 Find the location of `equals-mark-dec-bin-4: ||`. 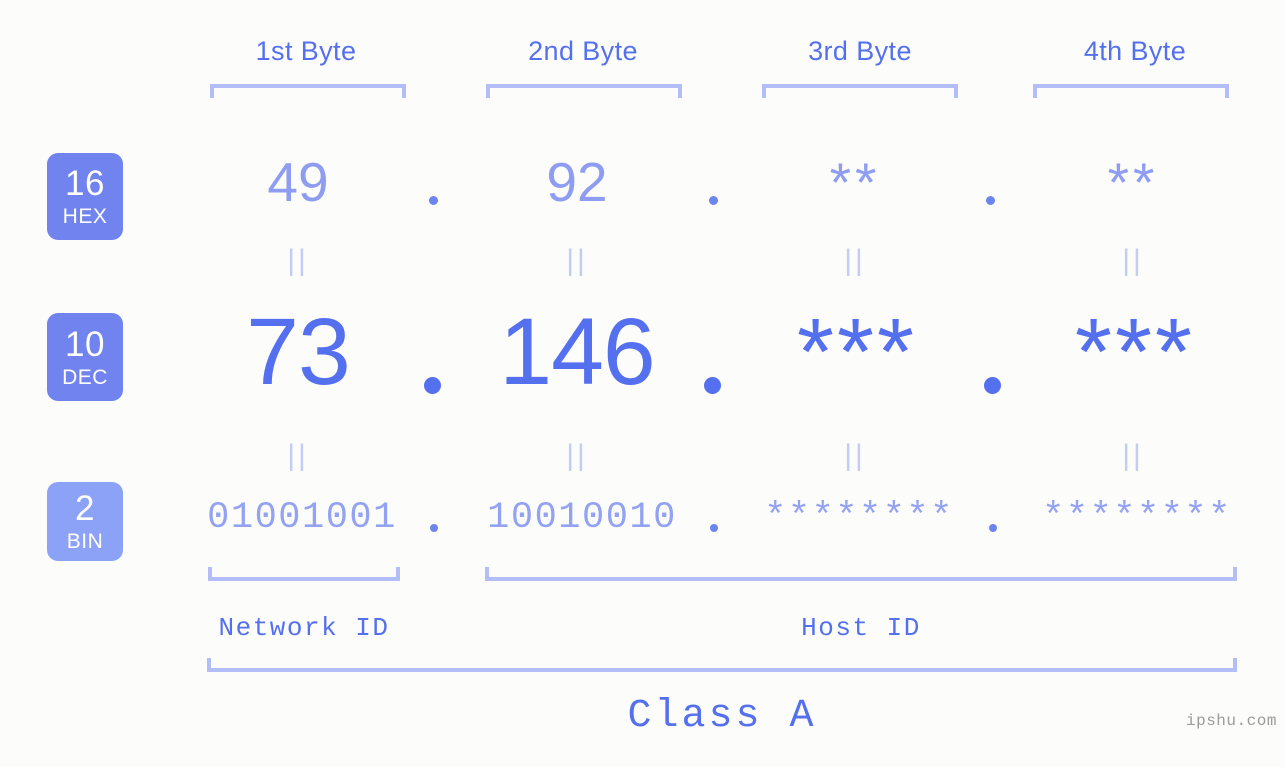

equals-mark-dec-bin-4: || is located at coordinates (1133, 455).